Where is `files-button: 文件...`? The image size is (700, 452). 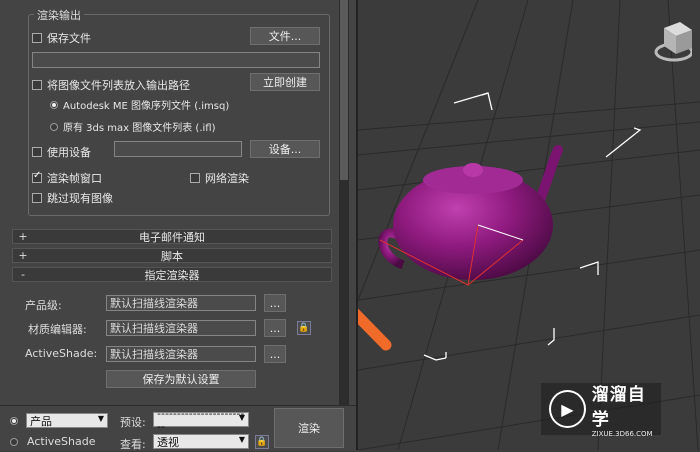
files-button: 文件... is located at coordinates (285, 36).